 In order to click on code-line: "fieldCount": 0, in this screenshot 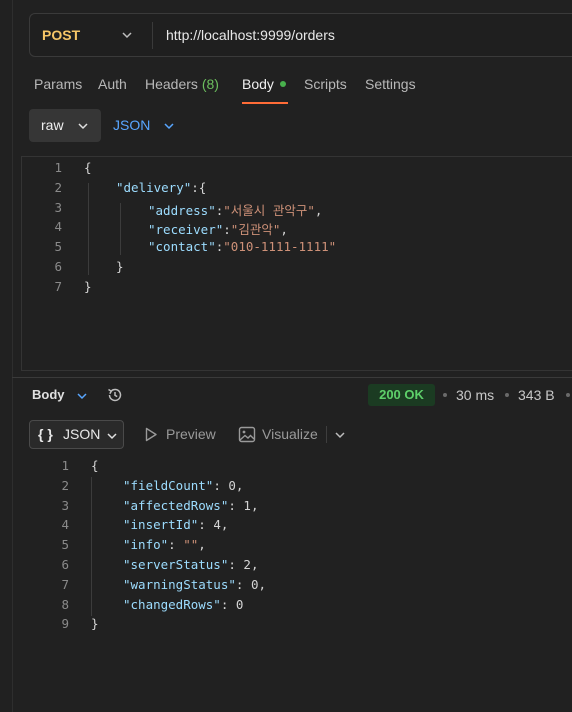, I will do `click(183, 485)`.